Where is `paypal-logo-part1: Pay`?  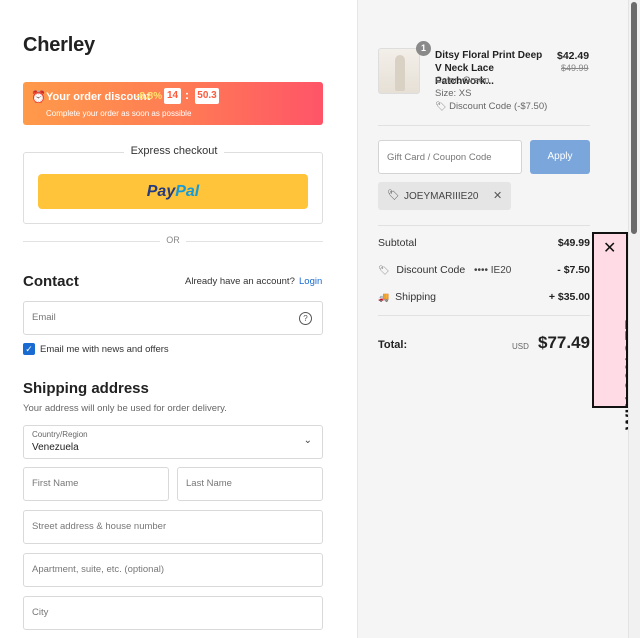
paypal-logo-part1: Pay is located at coordinates (161, 191).